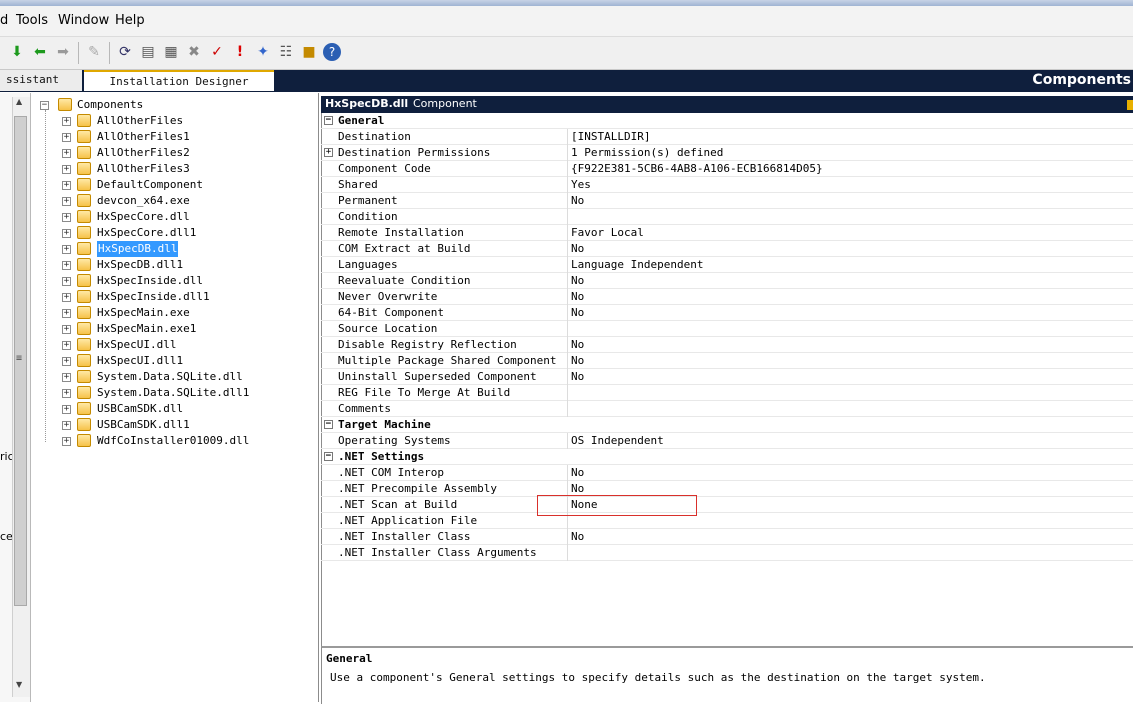 The width and height of the screenshot is (1133, 704). What do you see at coordinates (727, 297) in the screenshot?
I see `property-row: Never Overwrite No` at bounding box center [727, 297].